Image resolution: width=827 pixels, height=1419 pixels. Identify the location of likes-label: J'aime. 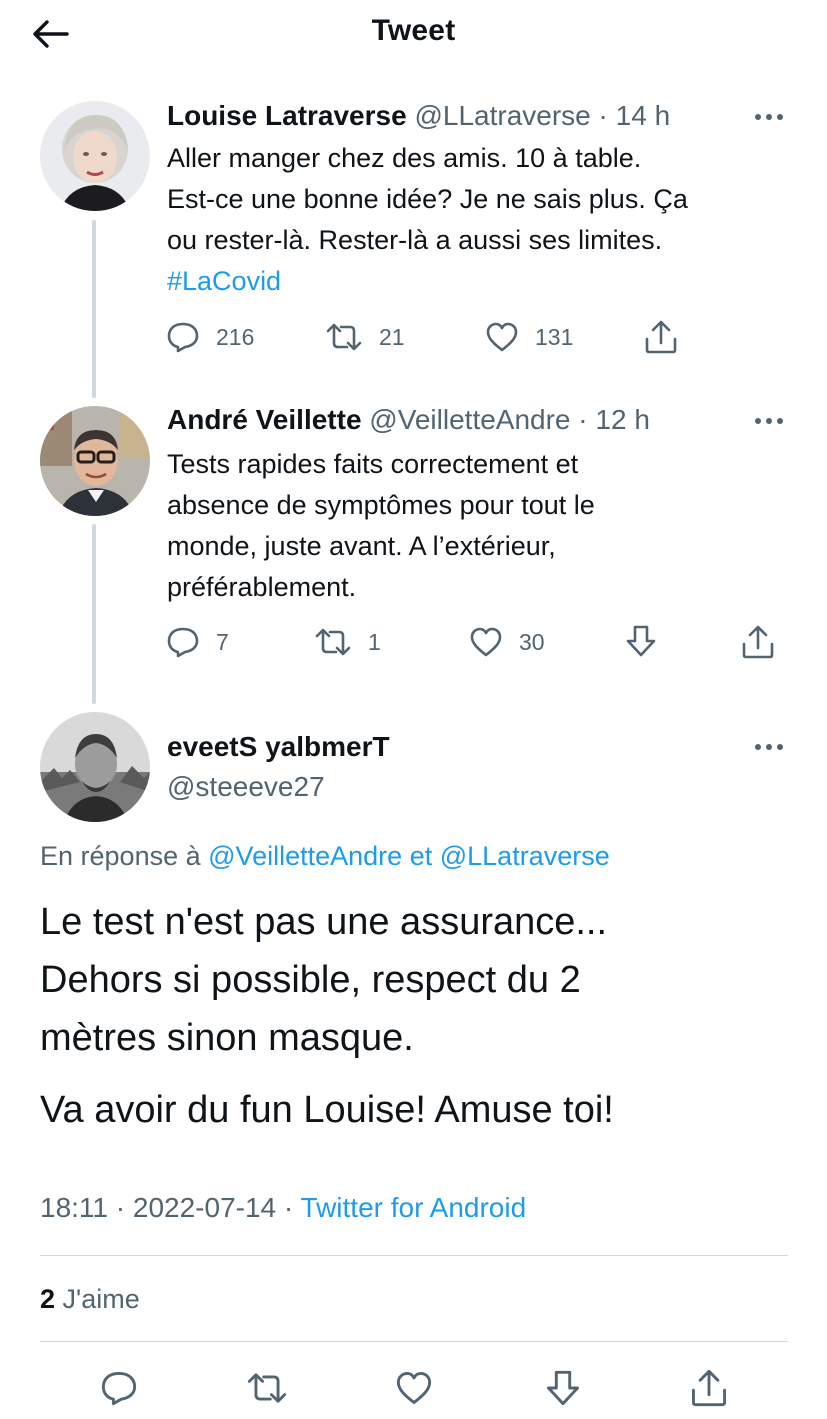
(101, 1299).